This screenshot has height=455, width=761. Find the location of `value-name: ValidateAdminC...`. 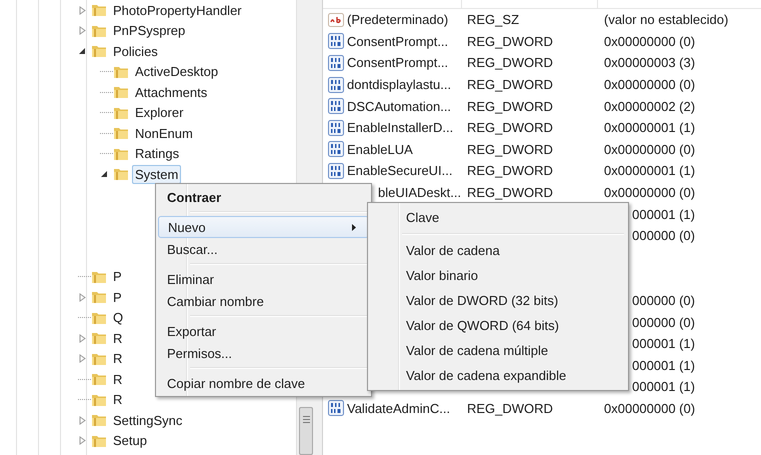

value-name: ValidateAdminC... is located at coordinates (398, 408).